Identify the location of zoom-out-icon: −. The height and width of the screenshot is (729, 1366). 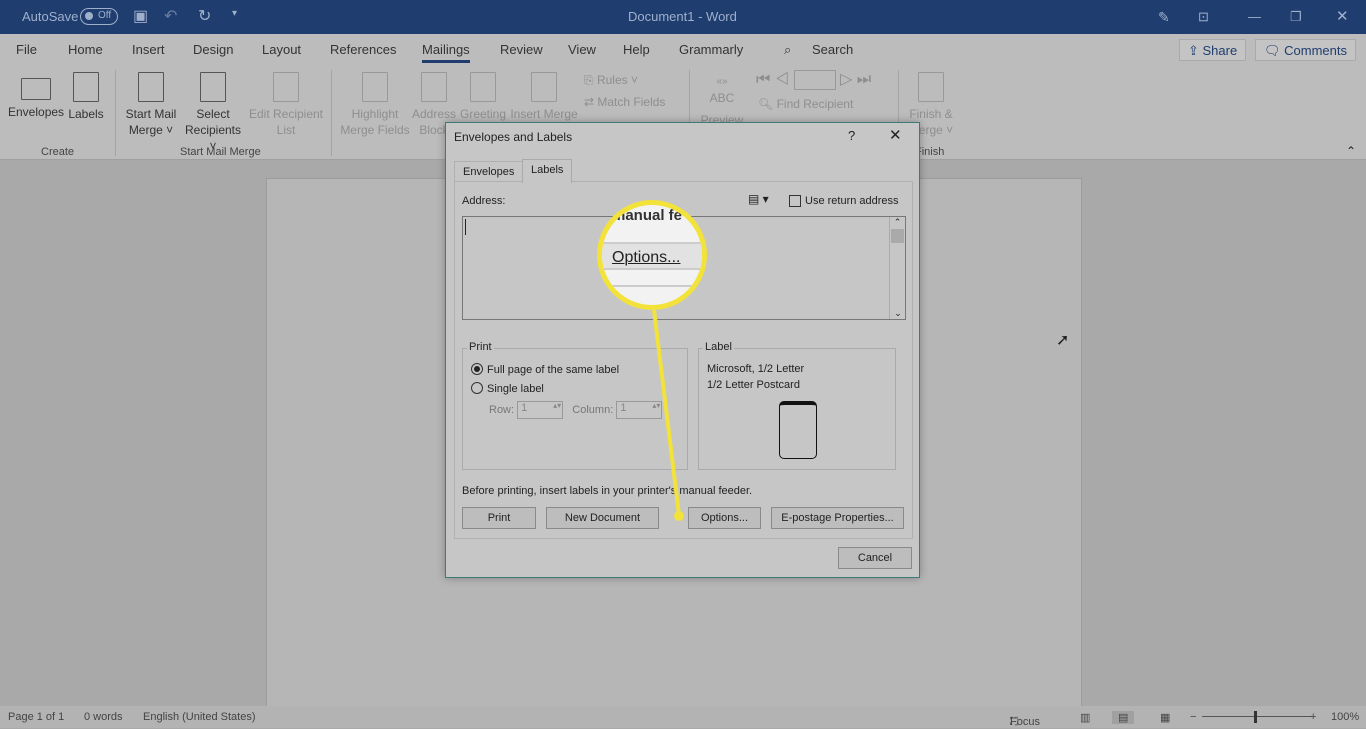
(1193, 717).